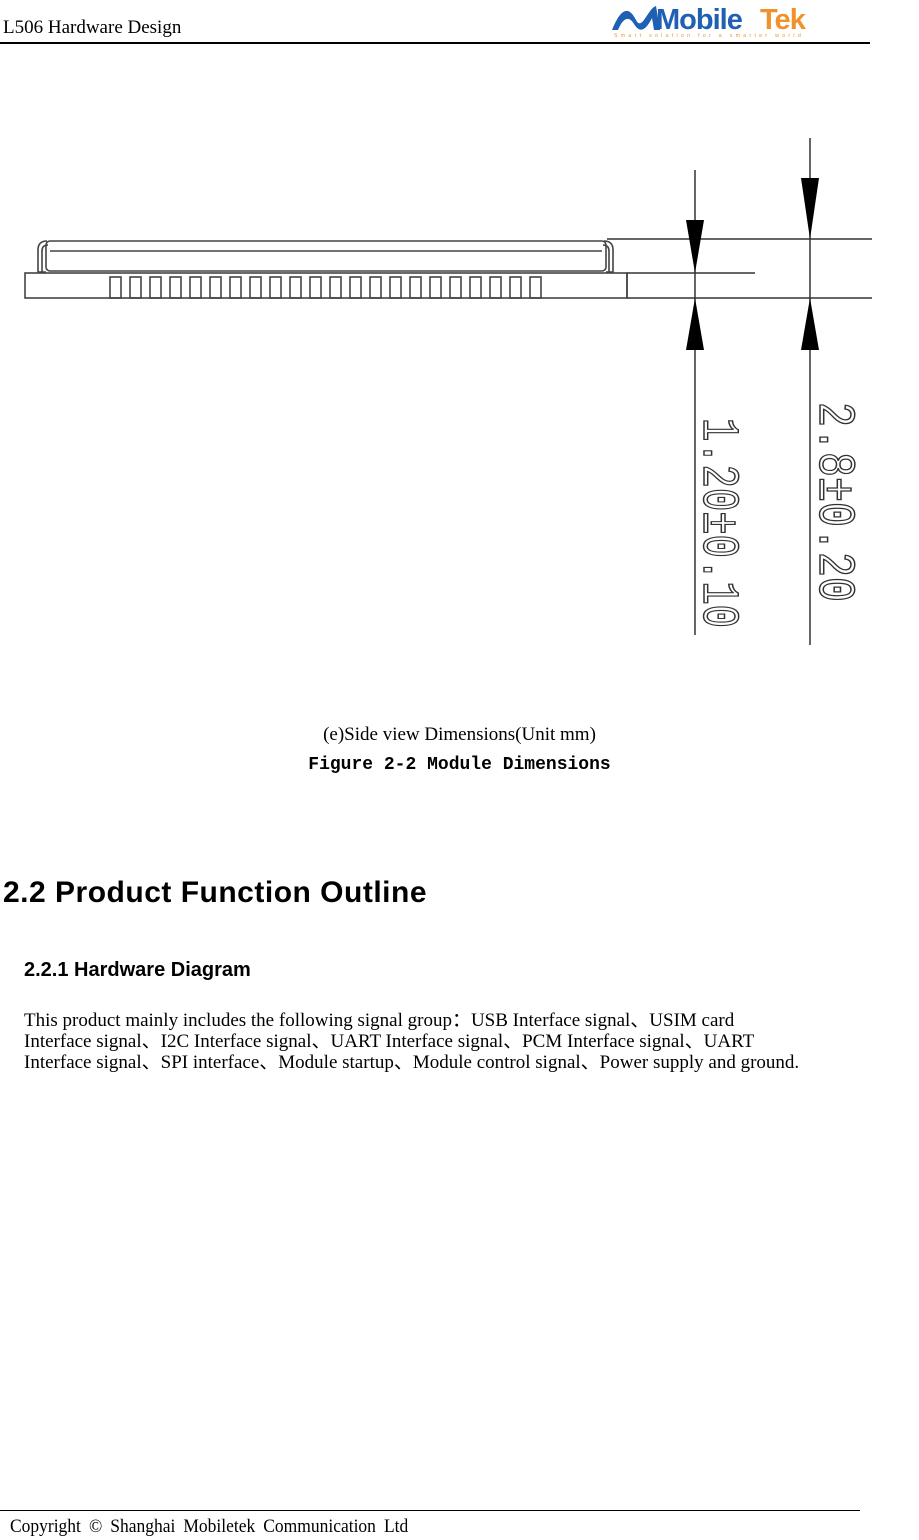  What do you see at coordinates (717, 523) in the screenshot?
I see `dimension-label-pcb-thickness: 1.20±0.10` at bounding box center [717, 523].